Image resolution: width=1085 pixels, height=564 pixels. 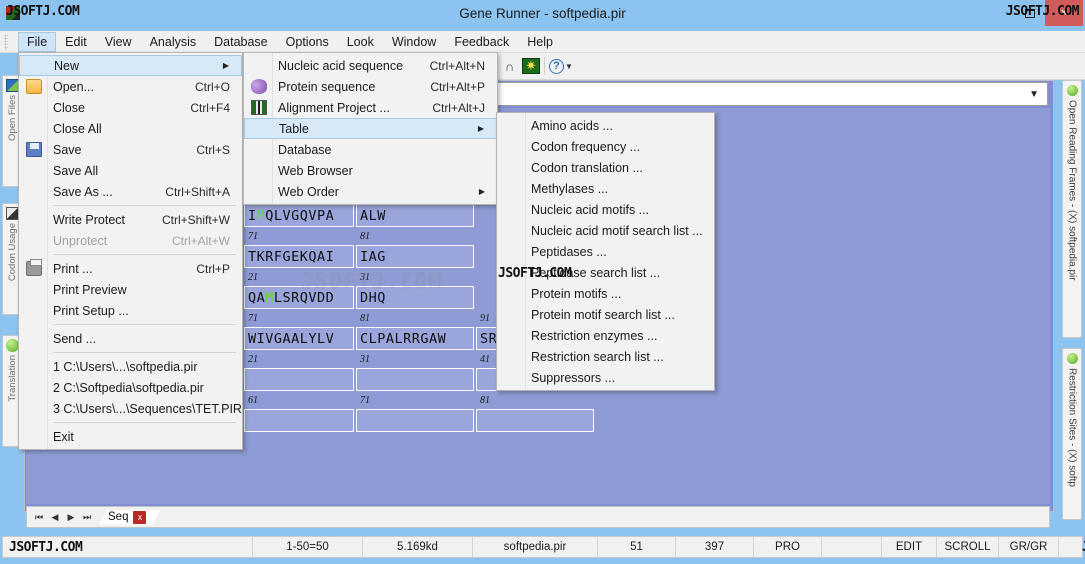 I want to click on menu-item-label: Save, so click(x=67, y=149).